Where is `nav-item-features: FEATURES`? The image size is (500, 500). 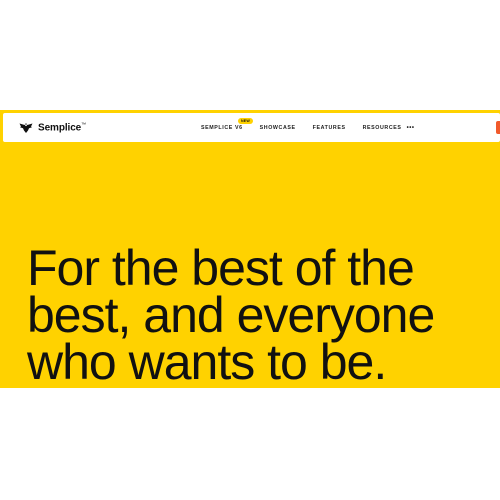 nav-item-features: FEATURES is located at coordinates (329, 128).